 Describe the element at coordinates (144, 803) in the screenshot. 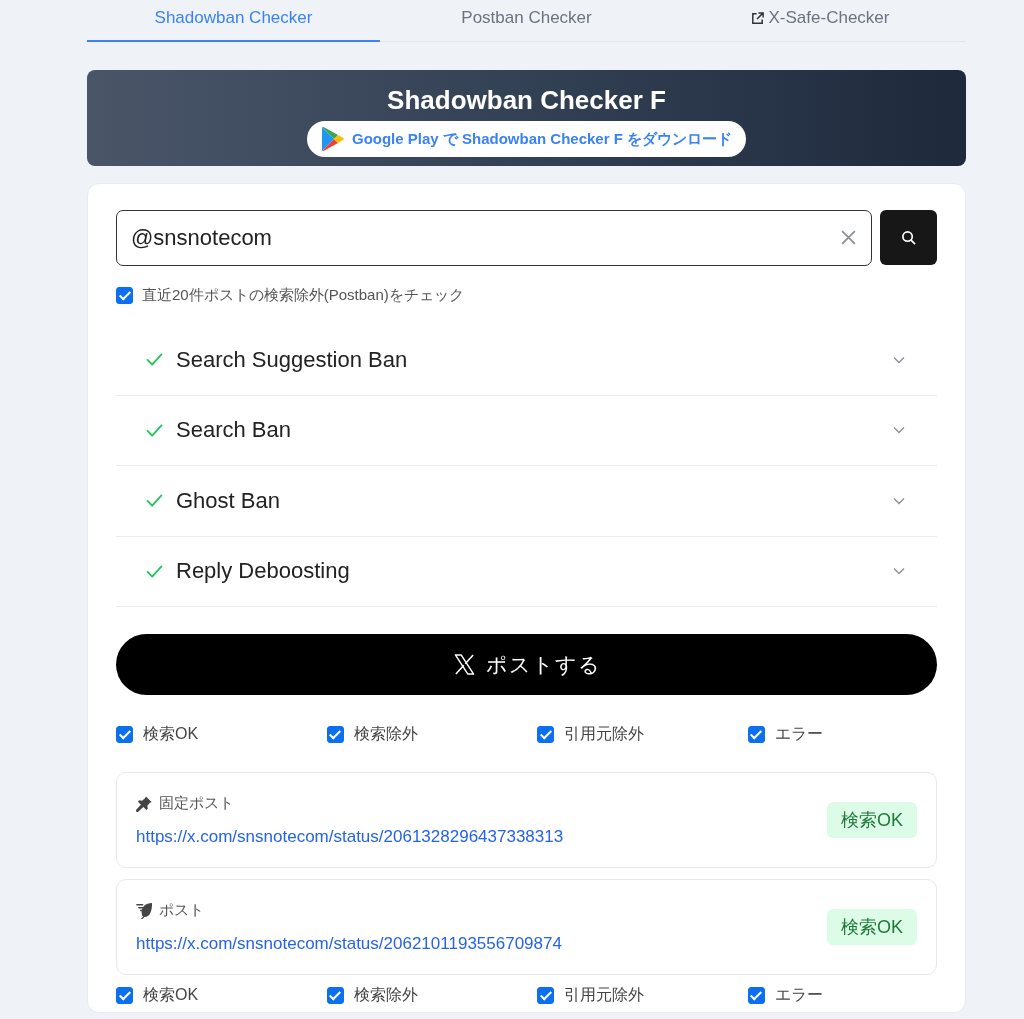

I see `pin-icon` at that location.